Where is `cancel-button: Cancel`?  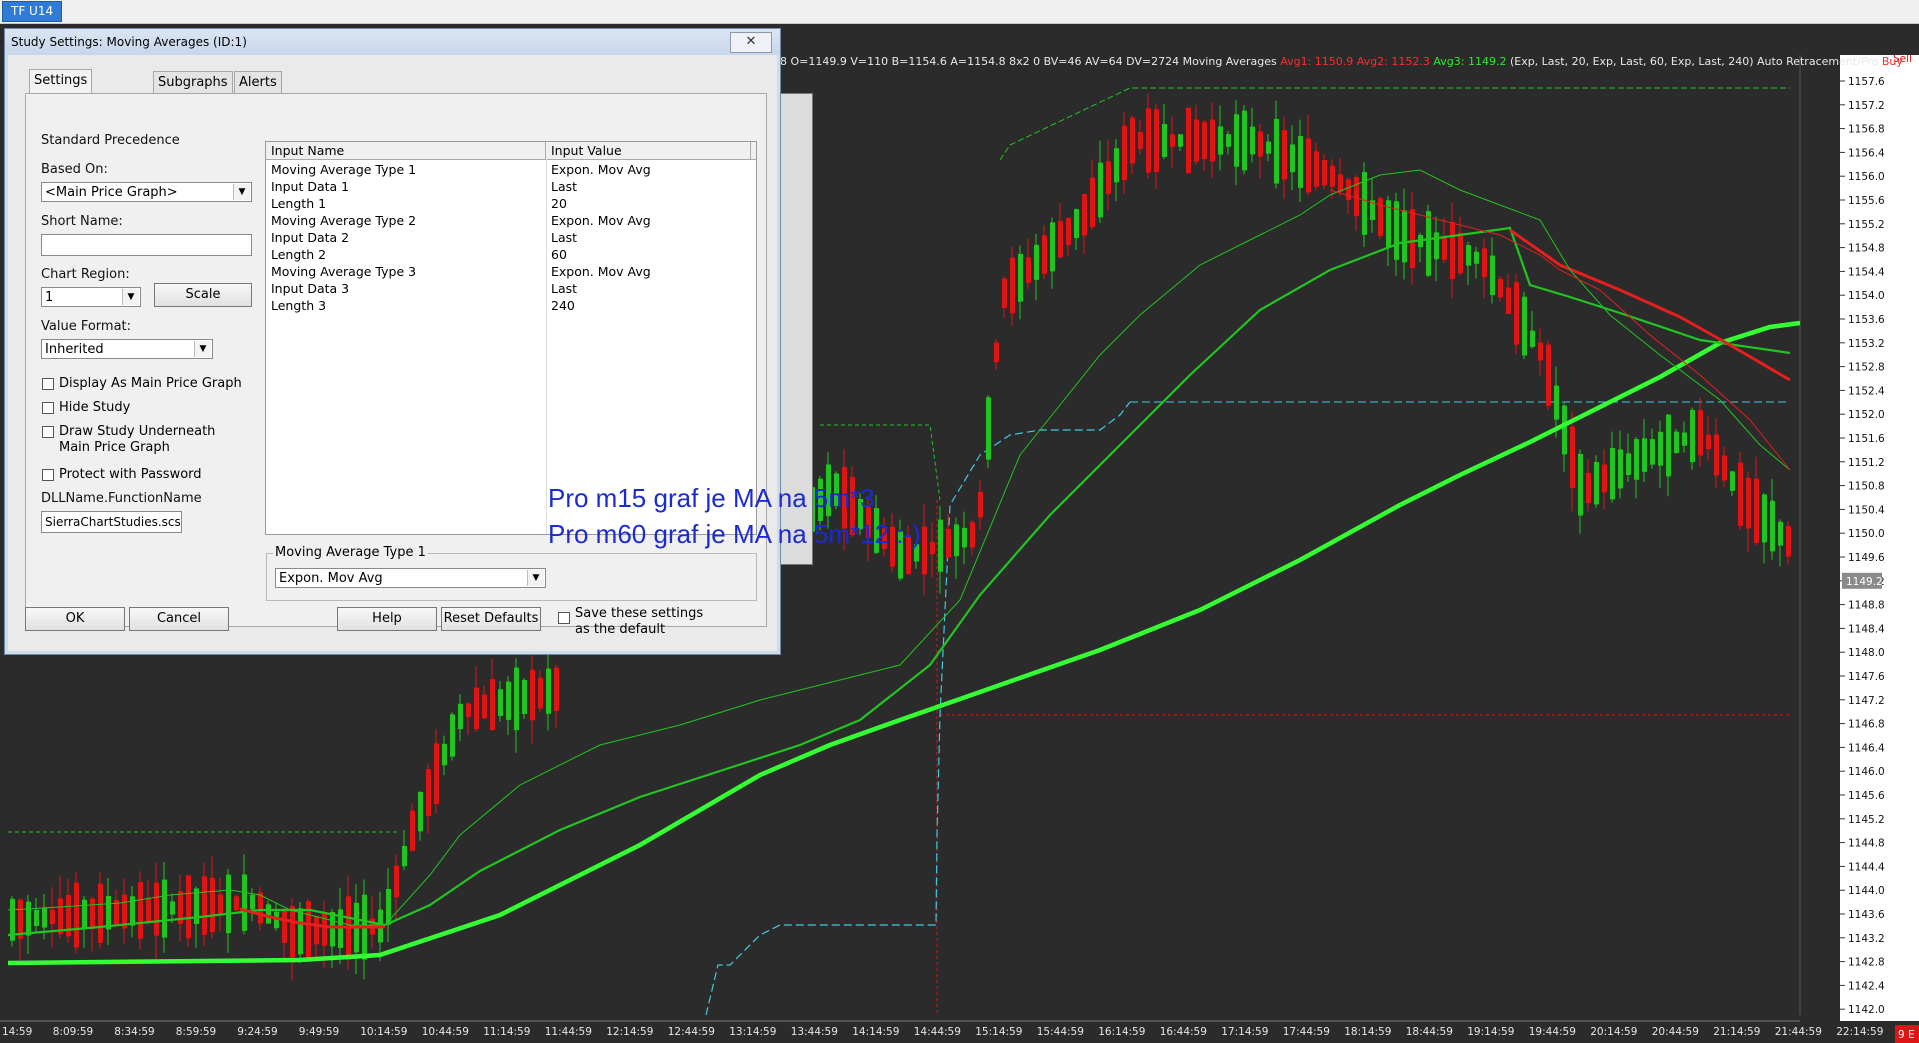 cancel-button: Cancel is located at coordinates (179, 619).